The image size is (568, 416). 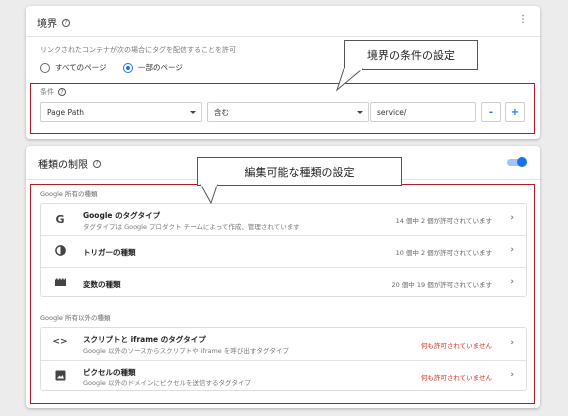 I want to click on row-title: 変数の種類, so click(x=102, y=284).